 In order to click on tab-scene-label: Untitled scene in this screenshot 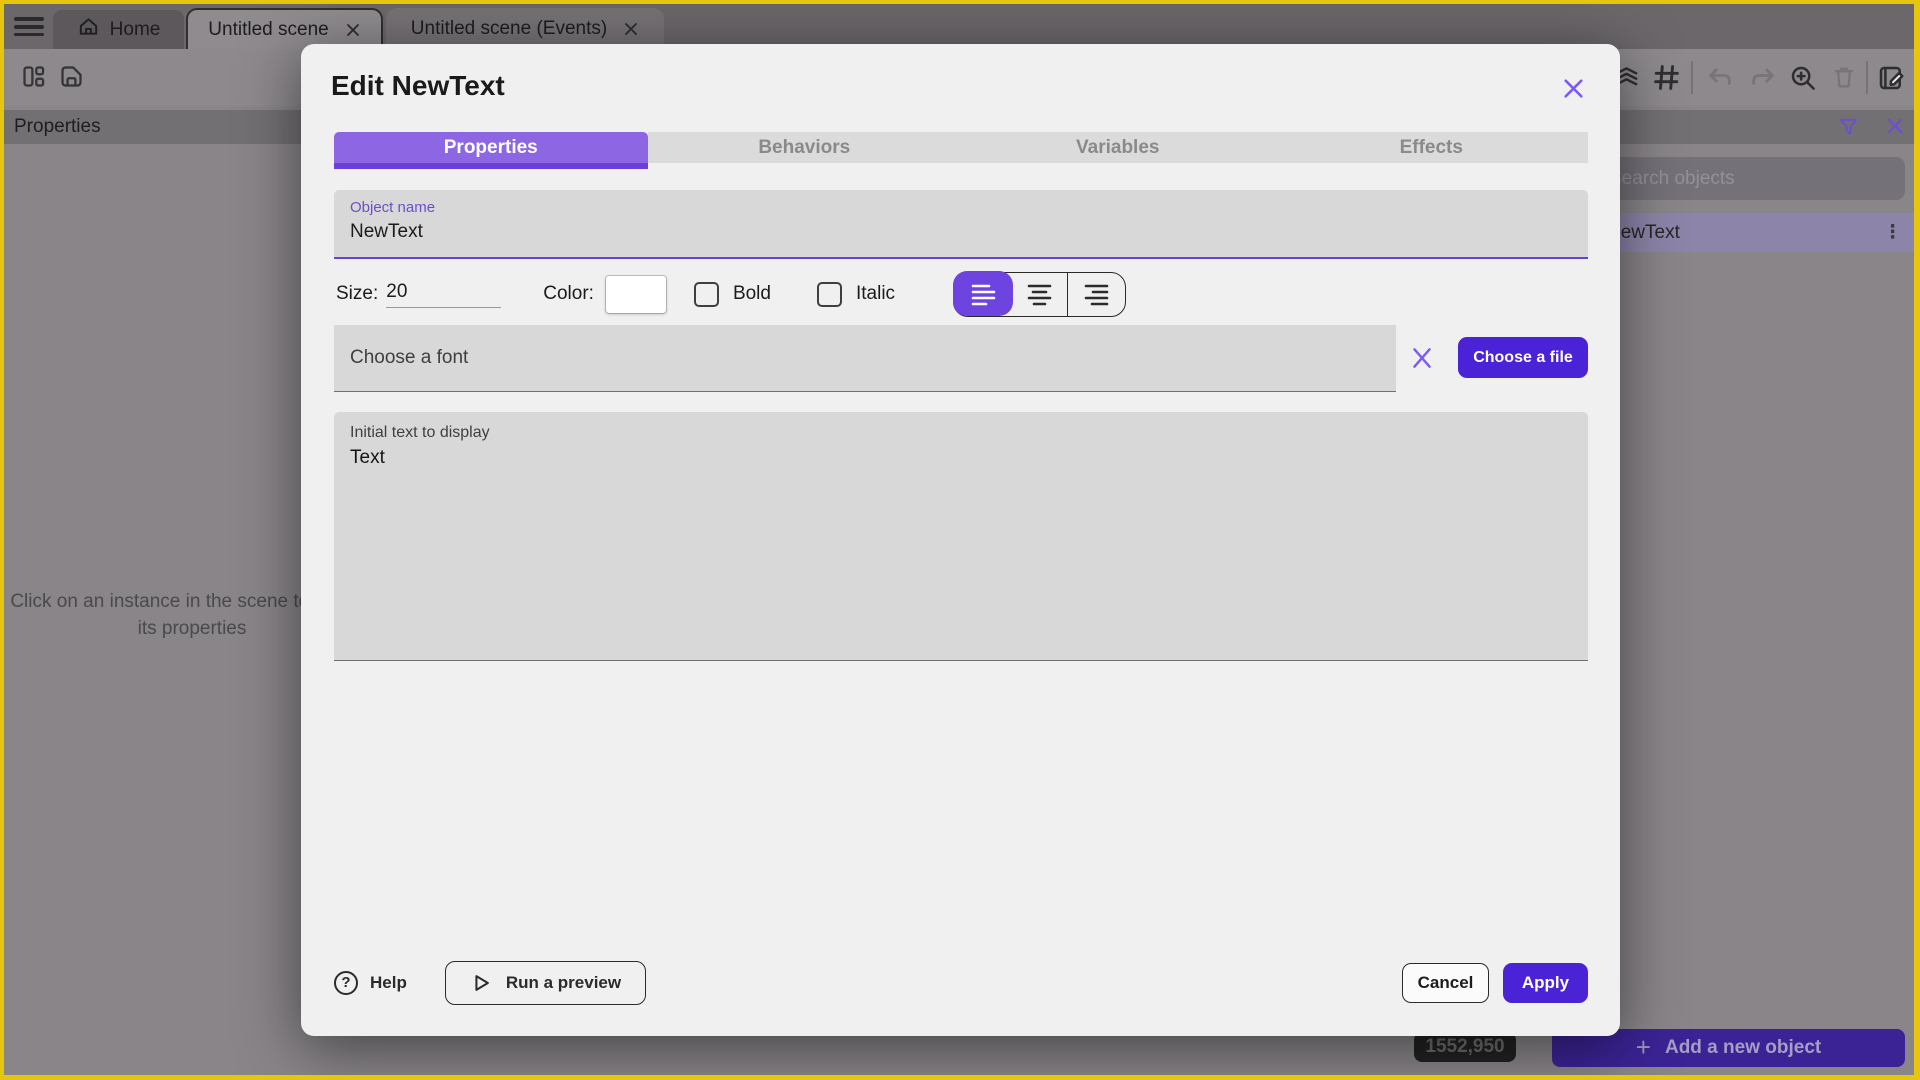, I will do `click(268, 29)`.